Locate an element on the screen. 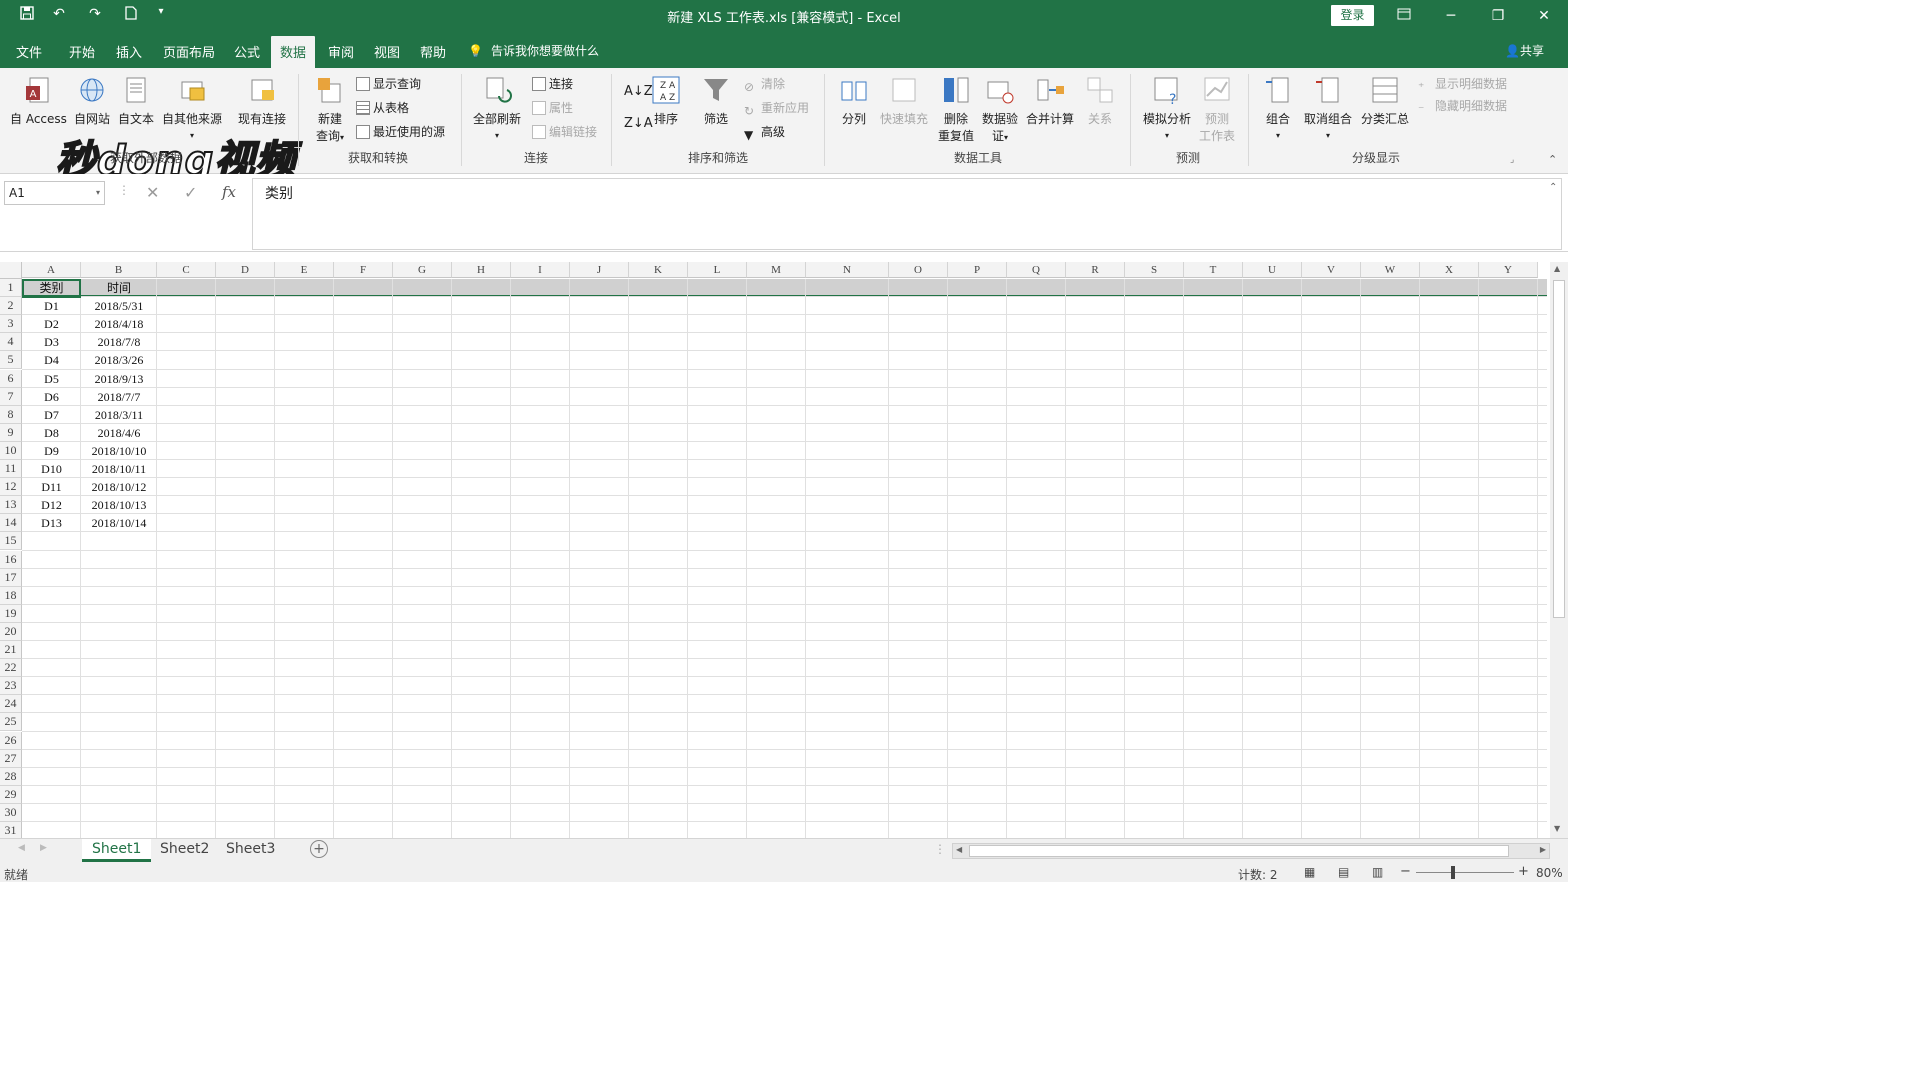 The image size is (1920, 1080). restore-icon: ❐ is located at coordinates (1498, 16).